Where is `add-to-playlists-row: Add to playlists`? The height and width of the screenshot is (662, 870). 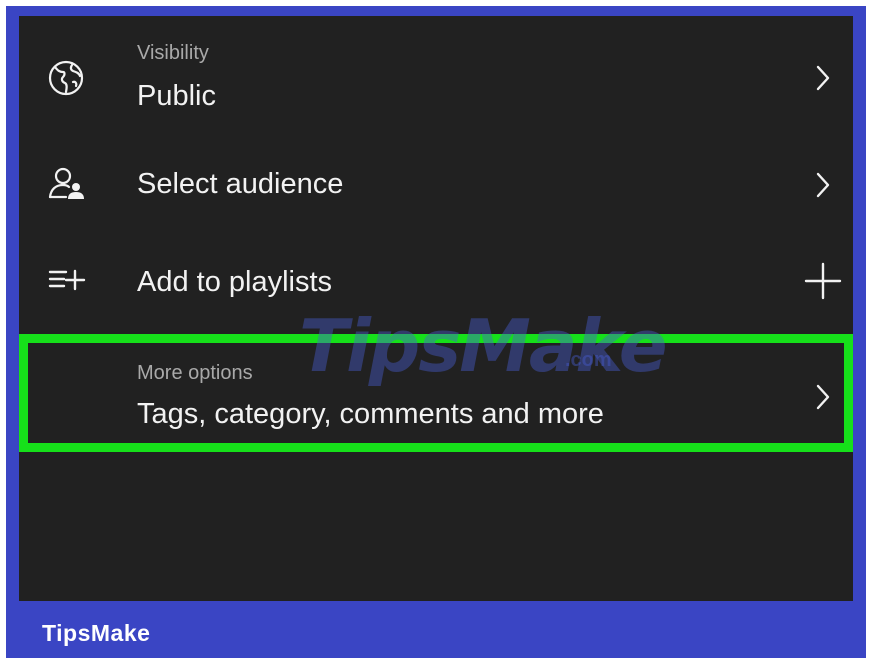 add-to-playlists-row: Add to playlists is located at coordinates (436, 283).